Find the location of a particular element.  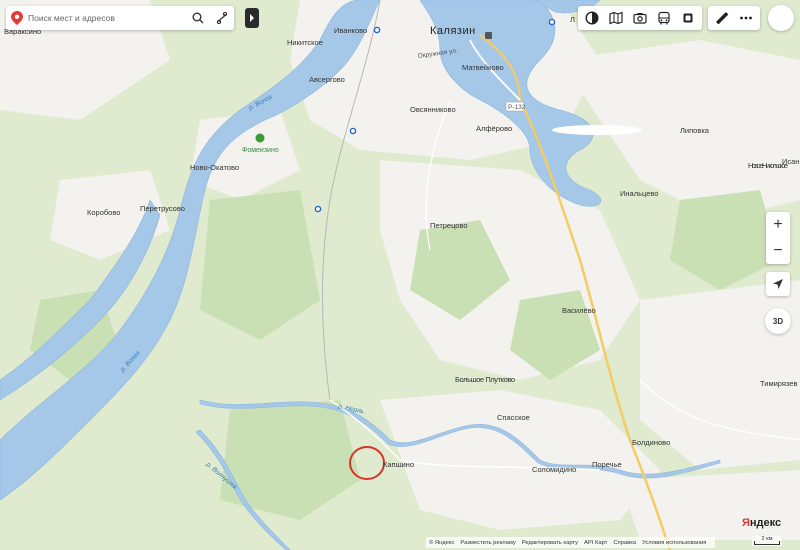

search-input: Поиск мест и адресов is located at coordinates (107, 18).